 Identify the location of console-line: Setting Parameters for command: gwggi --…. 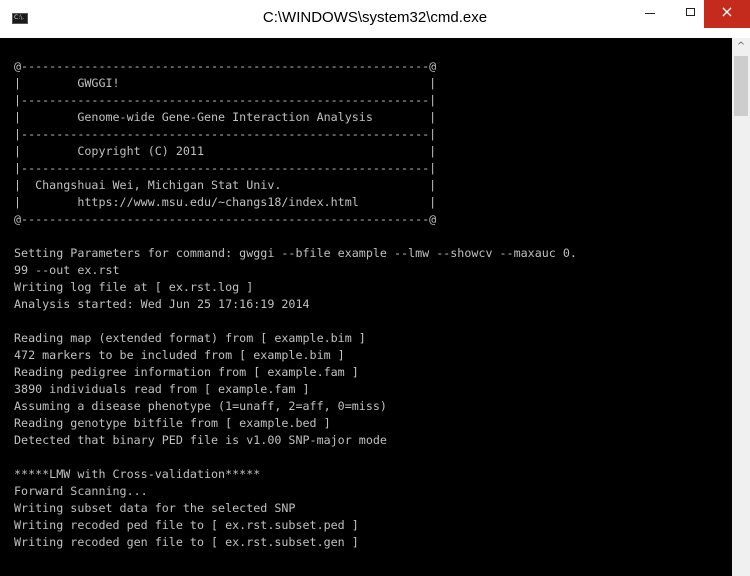
(295, 253).